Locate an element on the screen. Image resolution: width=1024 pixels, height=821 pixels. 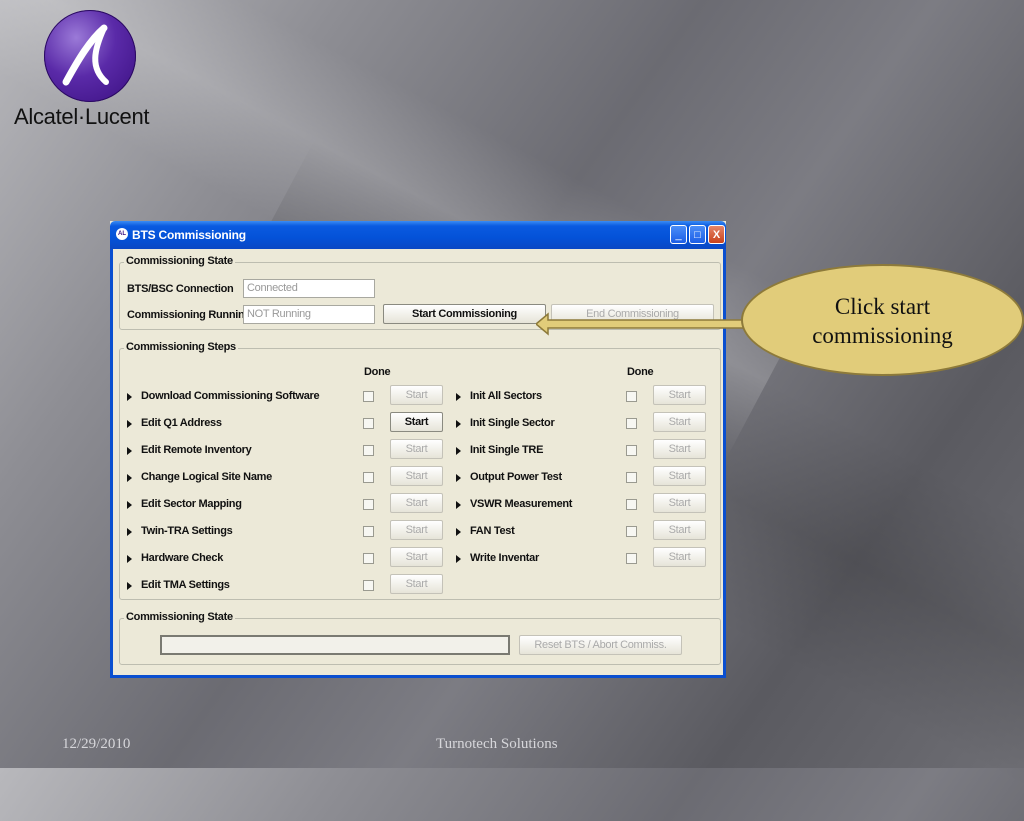
bts-connection-label: BTS/BSC Connection is located at coordinates (180, 289).